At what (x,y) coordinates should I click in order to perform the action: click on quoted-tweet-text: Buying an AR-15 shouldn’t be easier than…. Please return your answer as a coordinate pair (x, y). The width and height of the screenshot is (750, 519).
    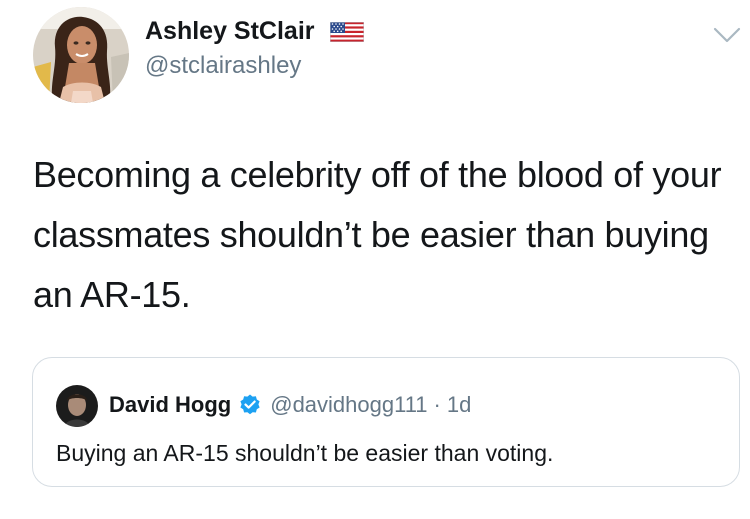
    Looking at the image, I should click on (305, 453).